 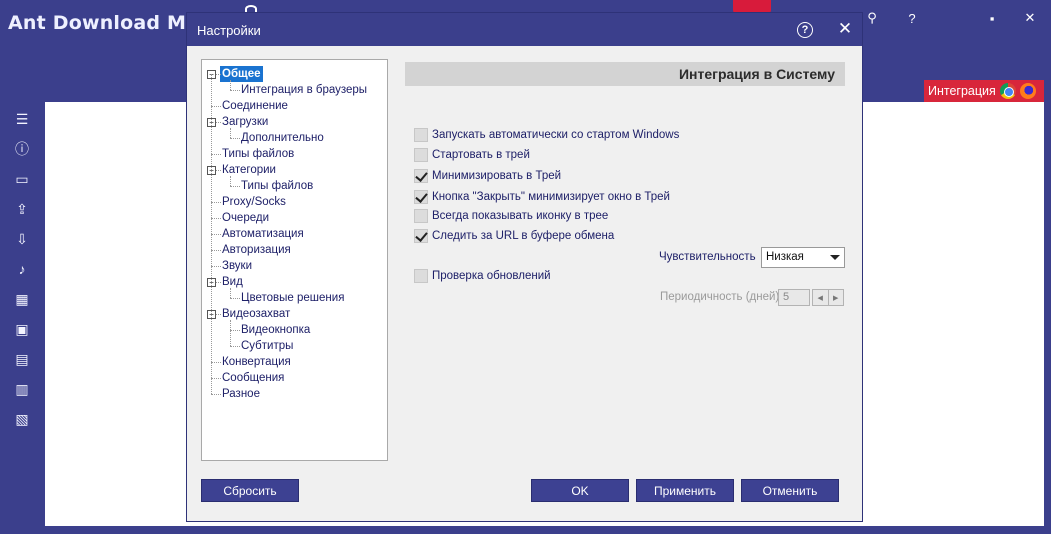 I want to click on start-tray-label: Стартовать в трей, so click(x=481, y=155).